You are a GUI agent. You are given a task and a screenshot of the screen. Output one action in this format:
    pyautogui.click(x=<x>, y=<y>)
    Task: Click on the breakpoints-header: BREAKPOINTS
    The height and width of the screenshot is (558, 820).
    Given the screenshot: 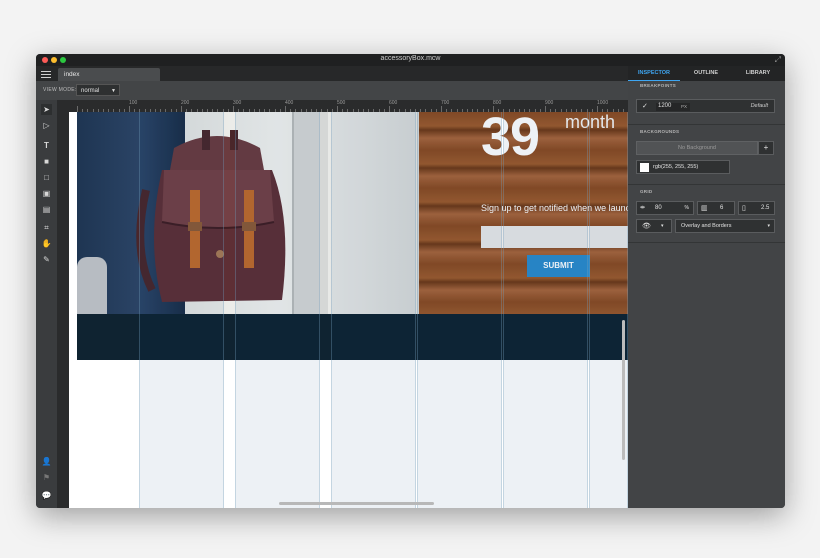 What is the action you would take?
    pyautogui.click(x=658, y=85)
    